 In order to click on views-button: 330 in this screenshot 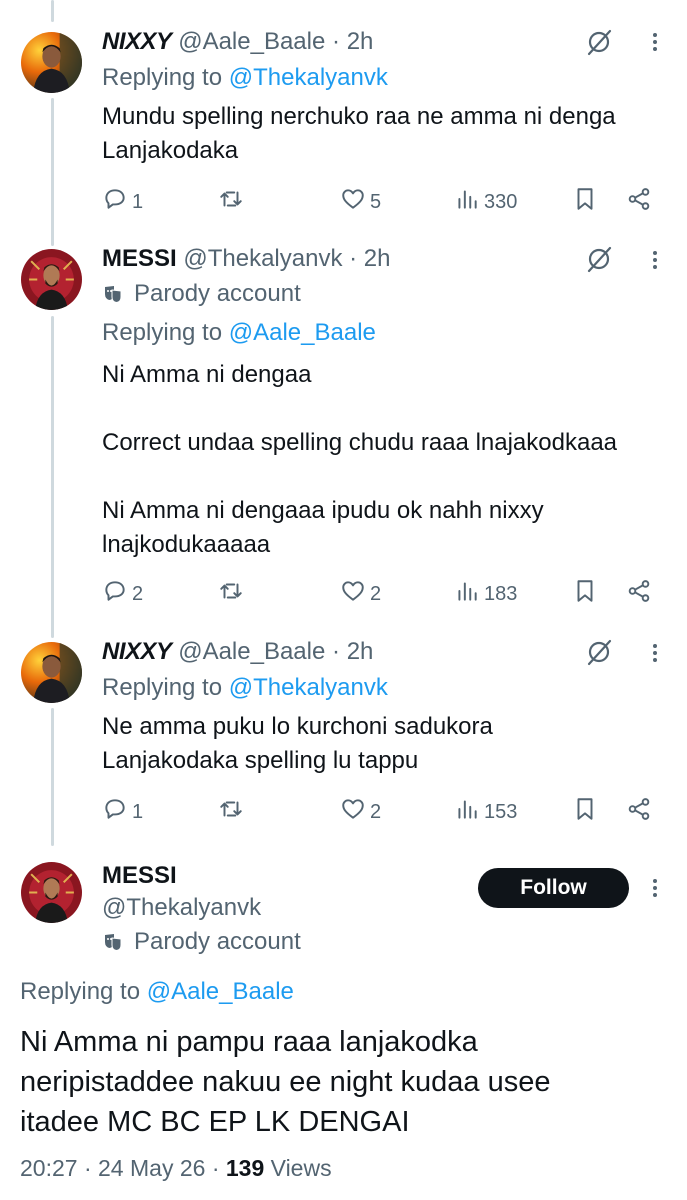, I will do `click(485, 202)`.